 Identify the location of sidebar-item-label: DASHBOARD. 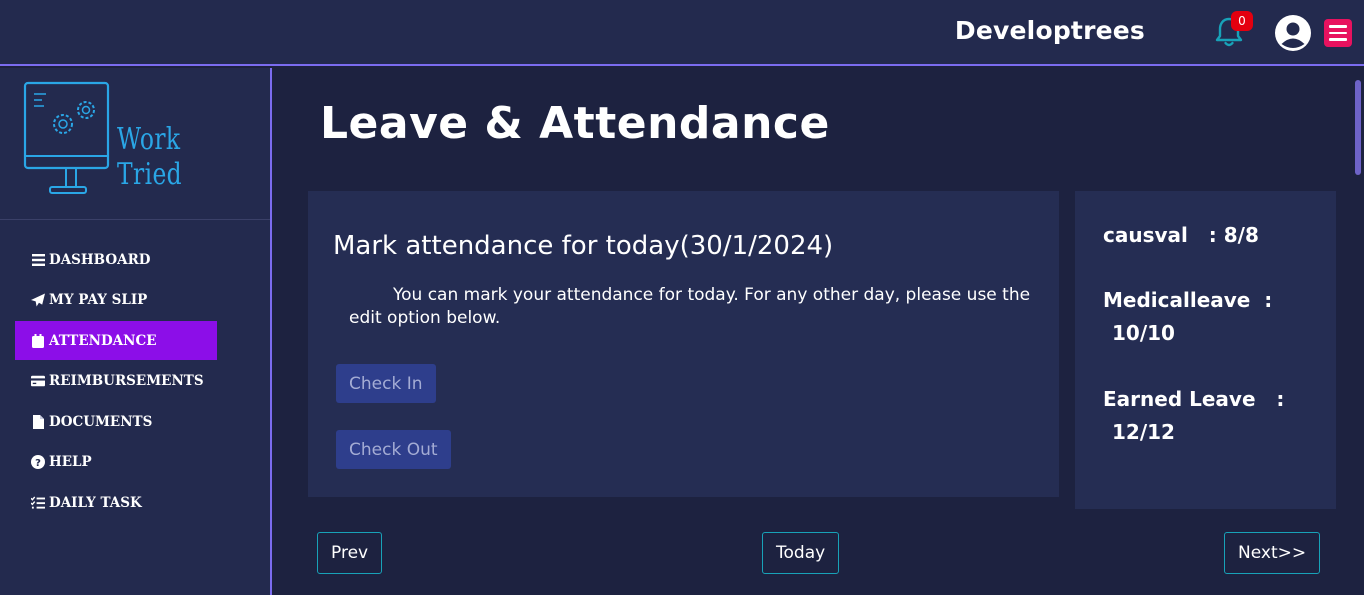
(100, 259).